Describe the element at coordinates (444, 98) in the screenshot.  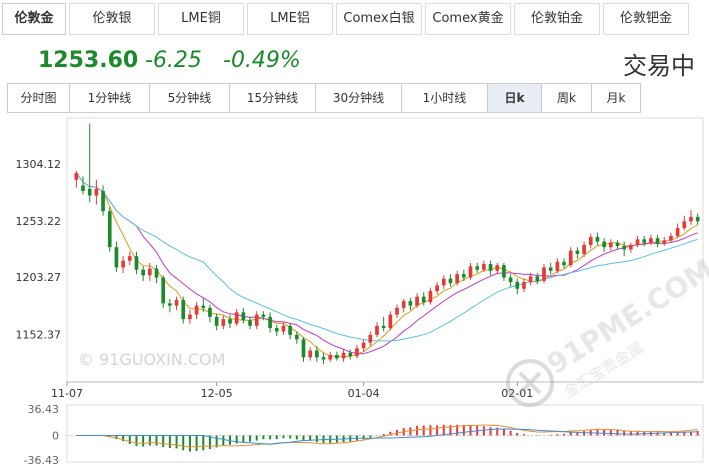
I see `period-5: 1小时线` at that location.